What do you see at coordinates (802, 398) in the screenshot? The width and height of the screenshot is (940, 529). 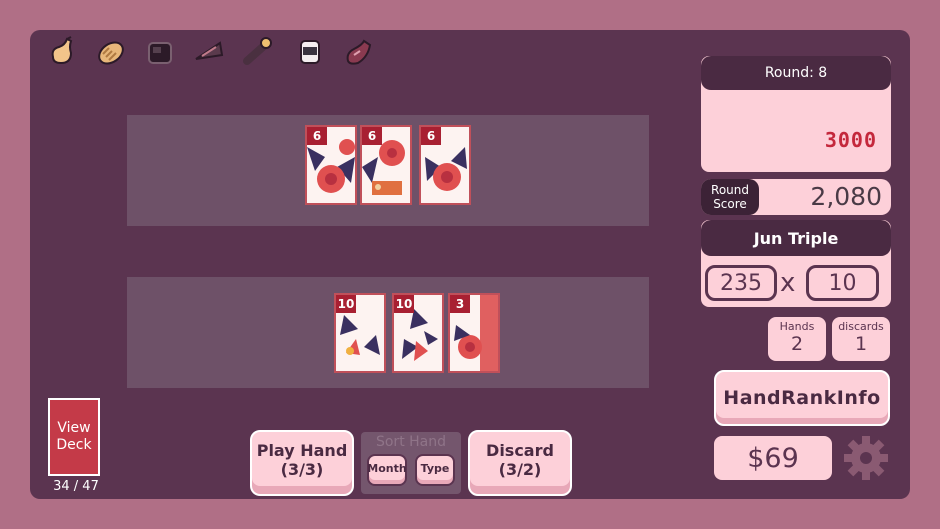 I see `hand-rank-info-button: HandRankInfo` at bounding box center [802, 398].